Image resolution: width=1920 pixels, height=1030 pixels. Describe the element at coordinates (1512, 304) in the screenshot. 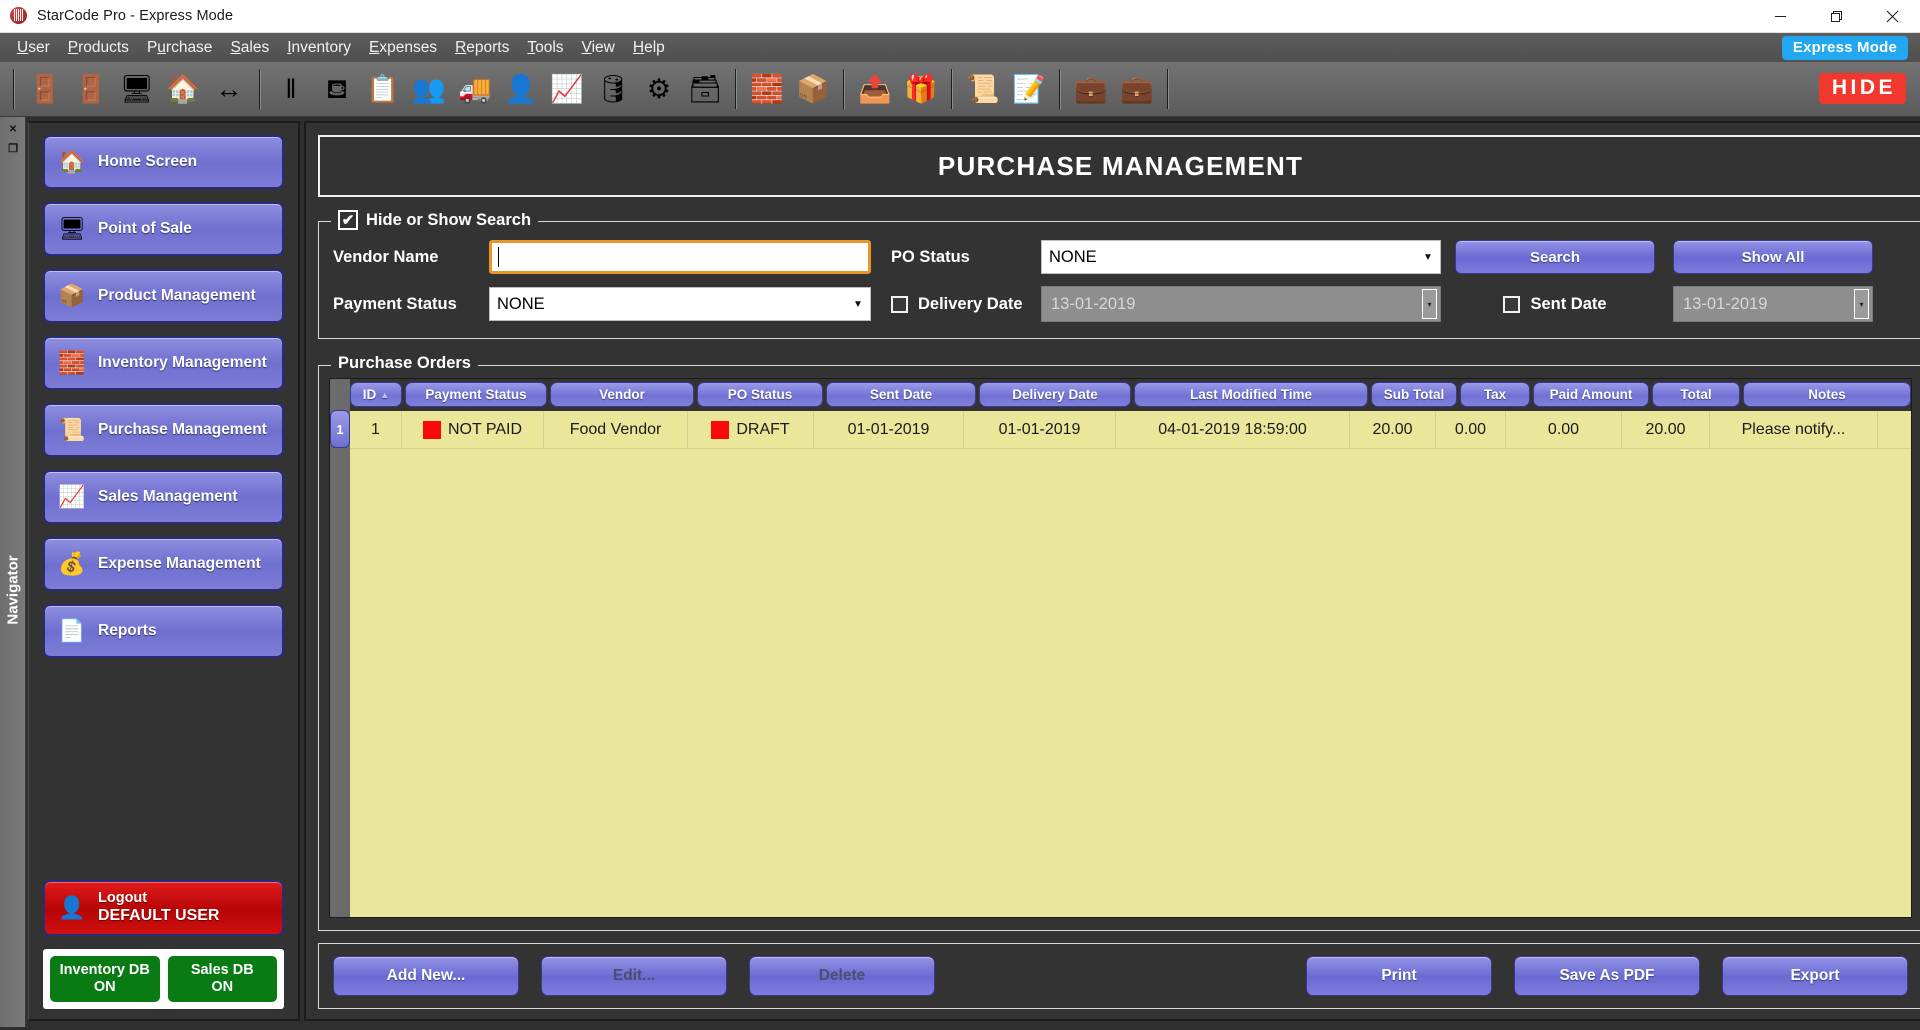

I see `sent-date-checkbox` at that location.